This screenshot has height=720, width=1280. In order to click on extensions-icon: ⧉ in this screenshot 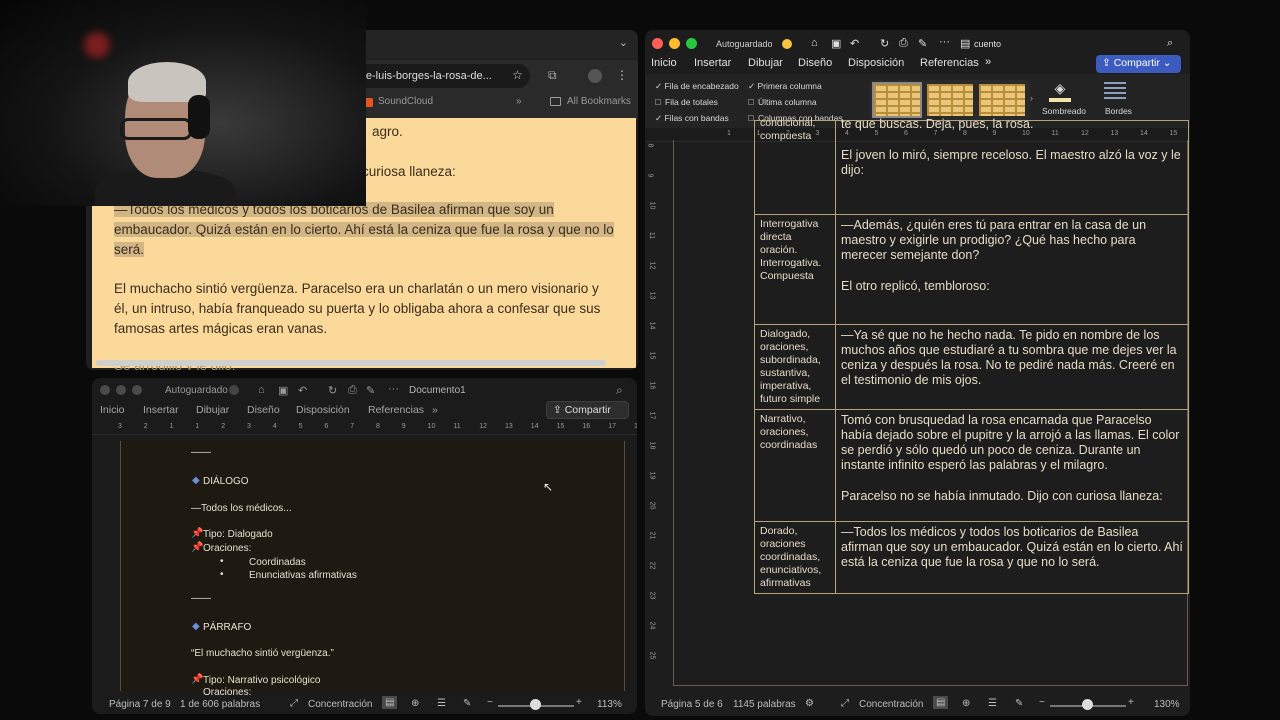, I will do `click(552, 75)`.